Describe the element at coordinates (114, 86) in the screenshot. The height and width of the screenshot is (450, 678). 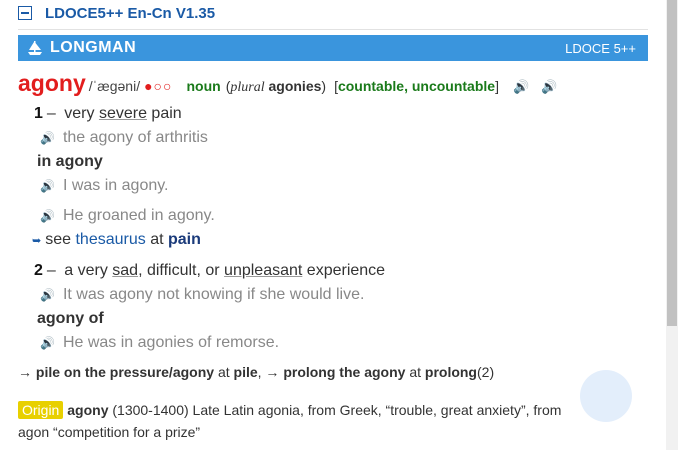
I see `pronunciation: /ˈæɡəni/` at that location.